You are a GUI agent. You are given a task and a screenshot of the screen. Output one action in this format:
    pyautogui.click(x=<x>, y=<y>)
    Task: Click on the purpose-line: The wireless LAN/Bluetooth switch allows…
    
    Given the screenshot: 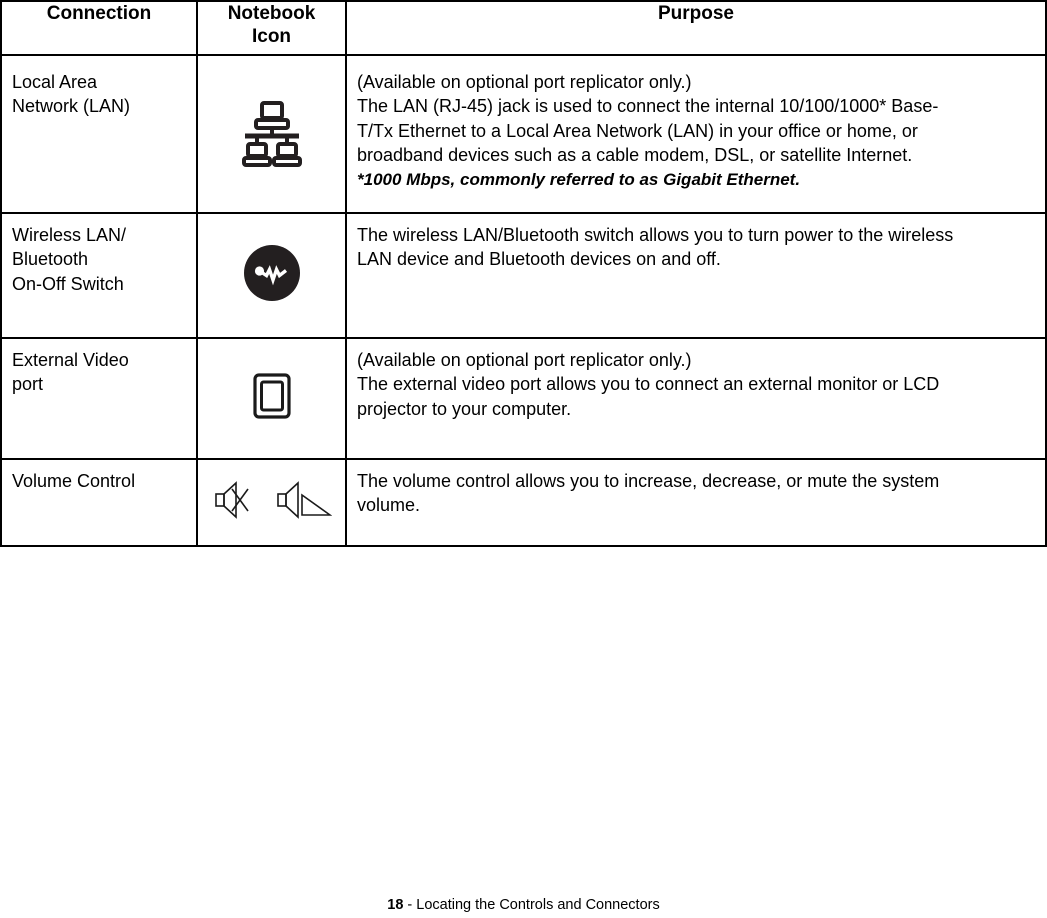 What is the action you would take?
    pyautogui.click(x=655, y=235)
    